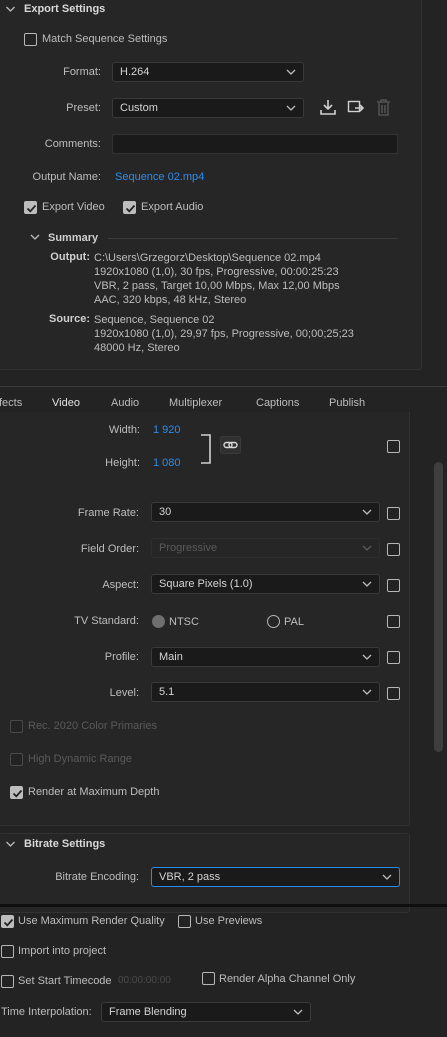 This screenshot has width=447, height=1037. What do you see at coordinates (129, 207) in the screenshot?
I see `export-audio-checkbox` at bounding box center [129, 207].